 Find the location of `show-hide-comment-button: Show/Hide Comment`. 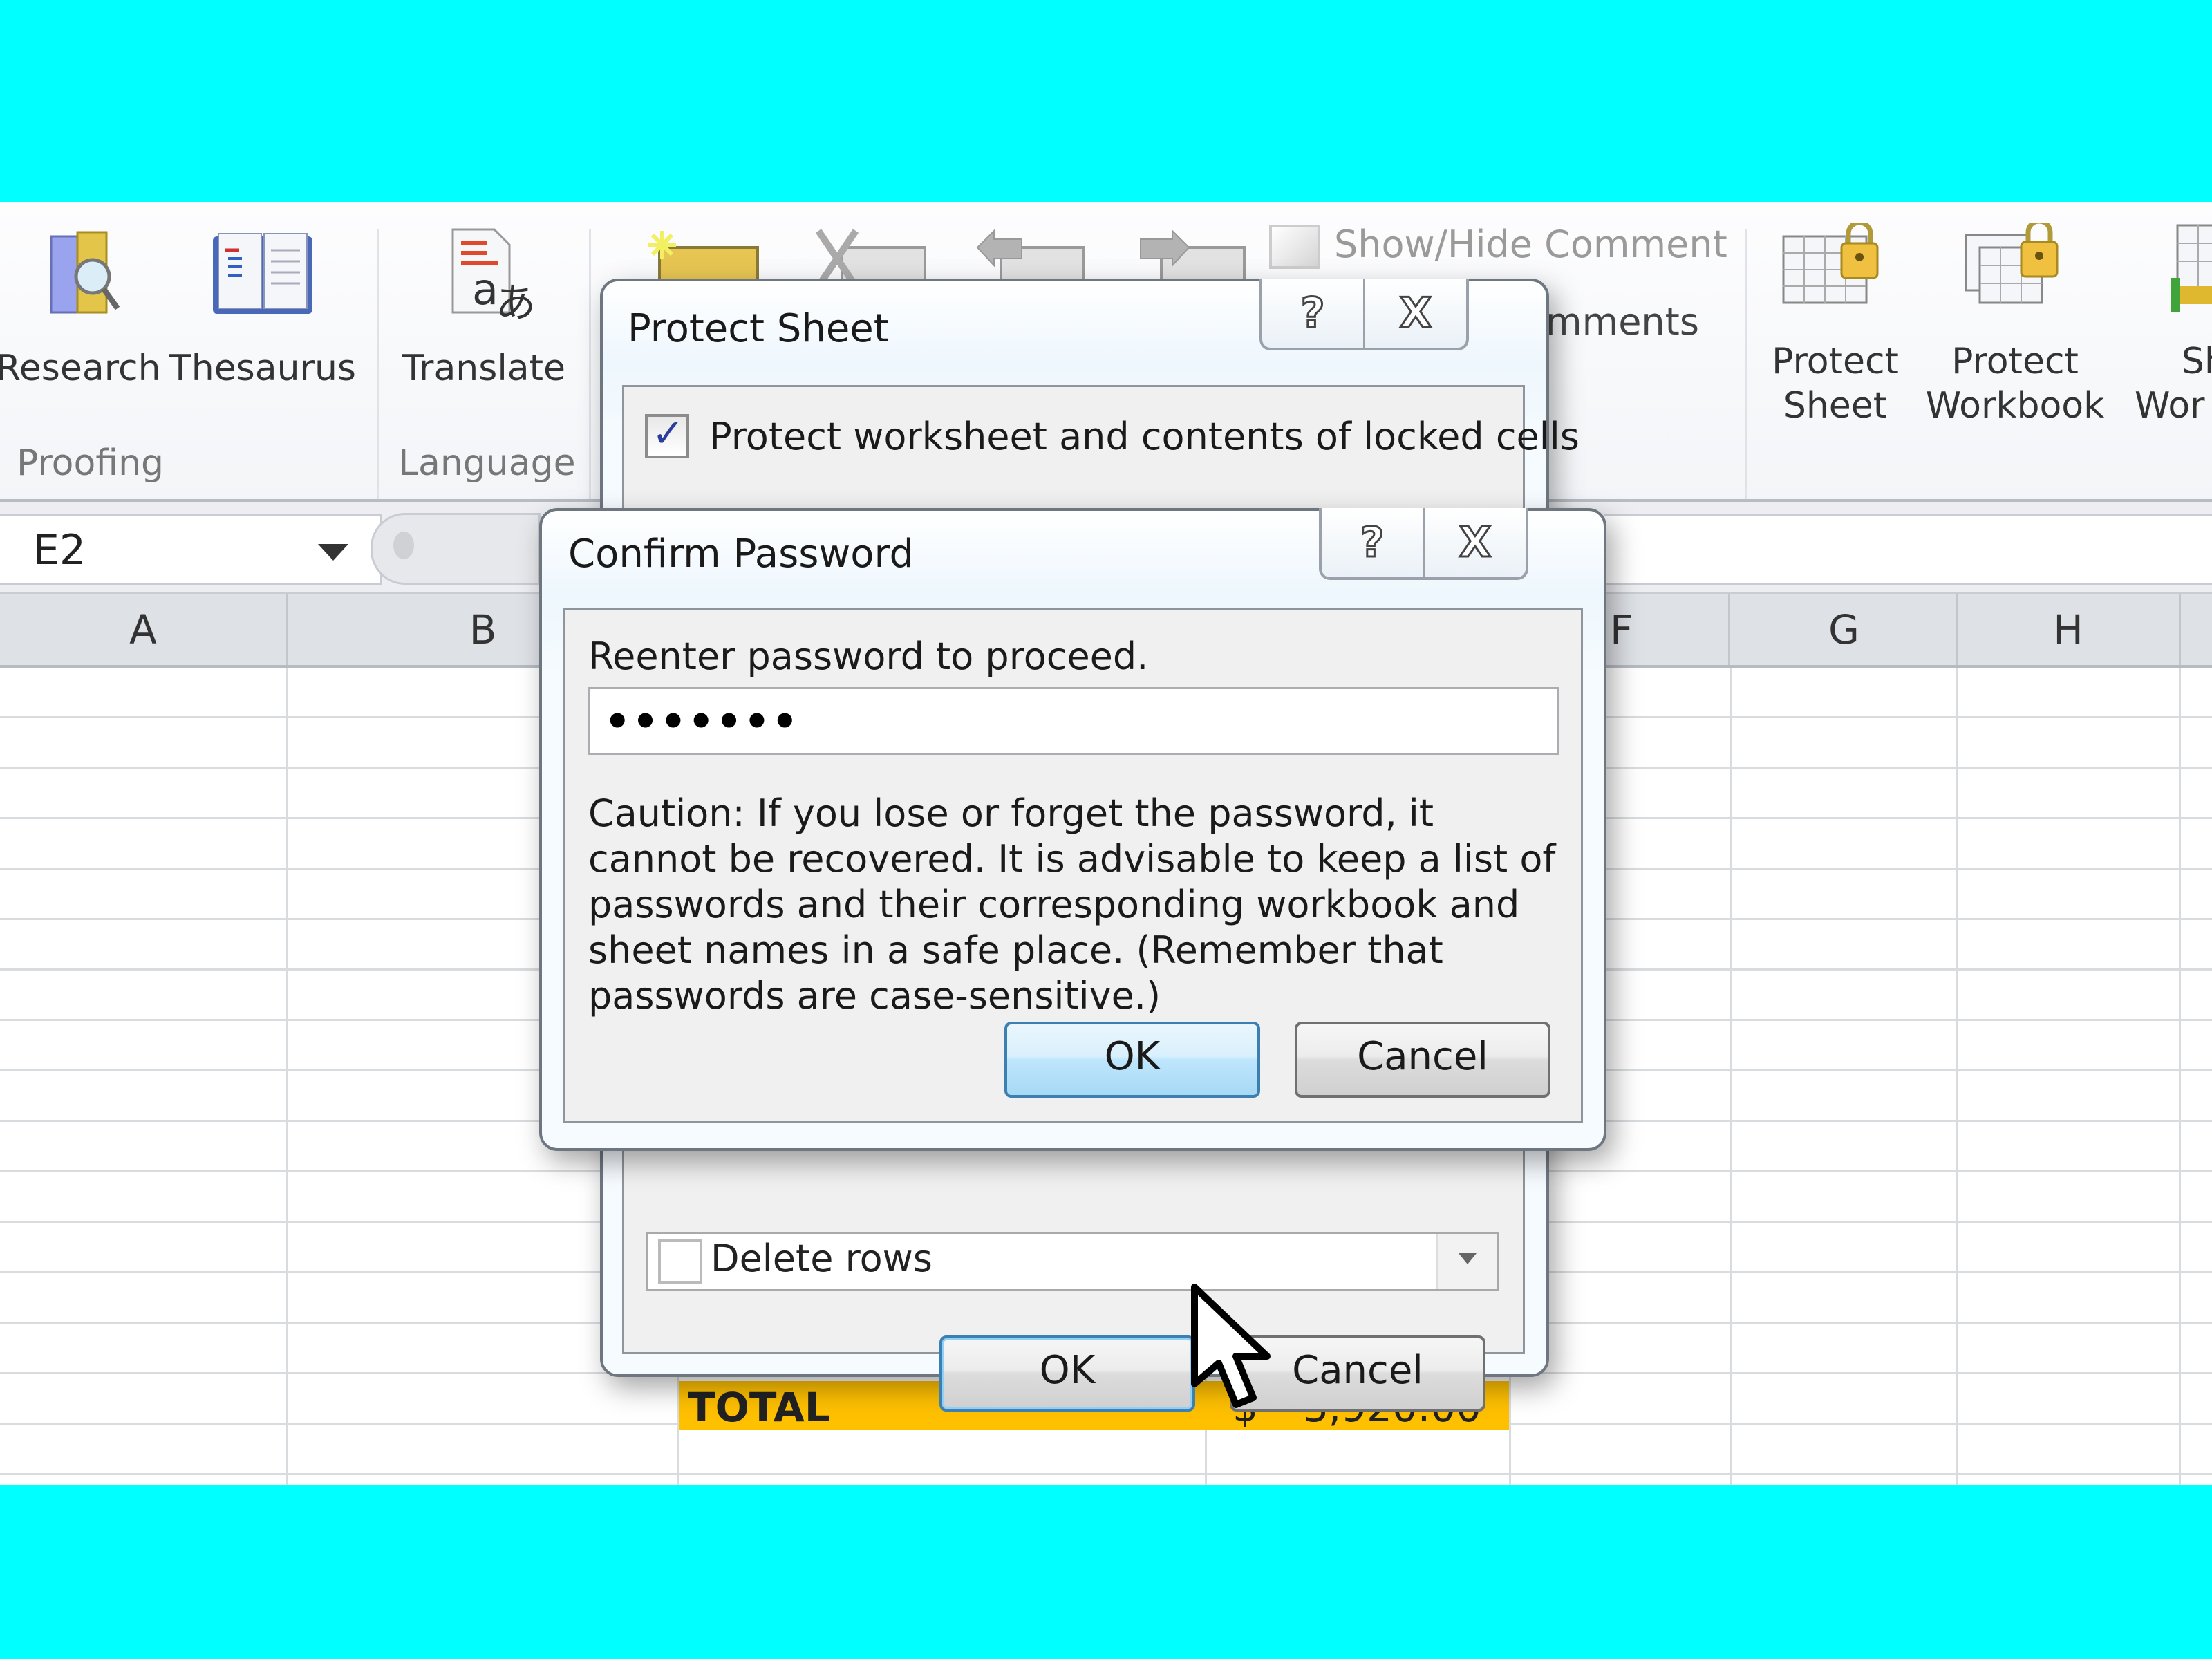

show-hide-comment-button: Show/Hide Comment is located at coordinates (1498, 246).